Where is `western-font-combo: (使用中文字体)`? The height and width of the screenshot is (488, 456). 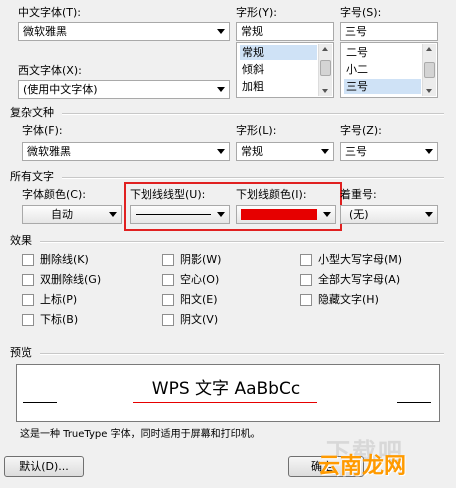
western-font-combo: (使用中文字体) is located at coordinates (124, 89).